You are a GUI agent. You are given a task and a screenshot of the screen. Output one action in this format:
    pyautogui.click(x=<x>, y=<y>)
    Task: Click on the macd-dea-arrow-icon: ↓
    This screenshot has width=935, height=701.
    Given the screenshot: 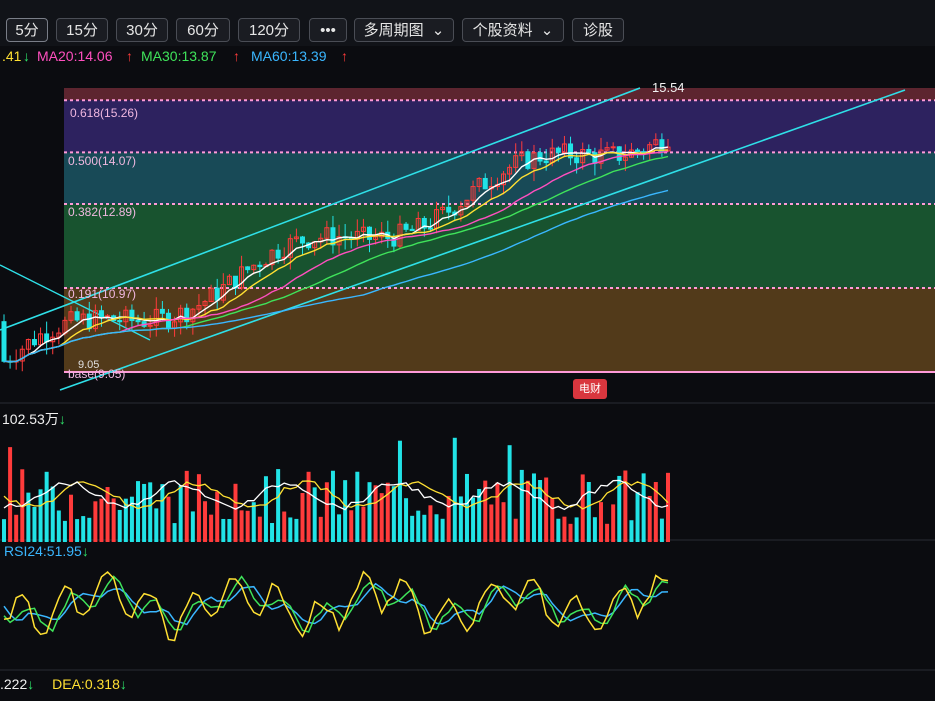 What is the action you would take?
    pyautogui.click(x=123, y=684)
    